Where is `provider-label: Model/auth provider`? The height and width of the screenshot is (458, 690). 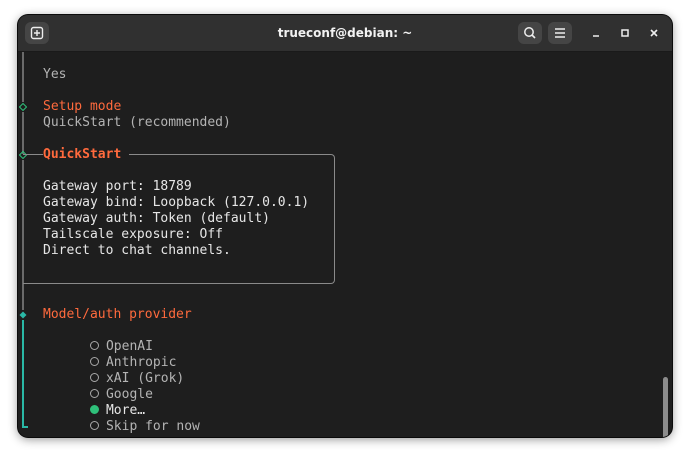
provider-label: Model/auth provider is located at coordinates (117, 314).